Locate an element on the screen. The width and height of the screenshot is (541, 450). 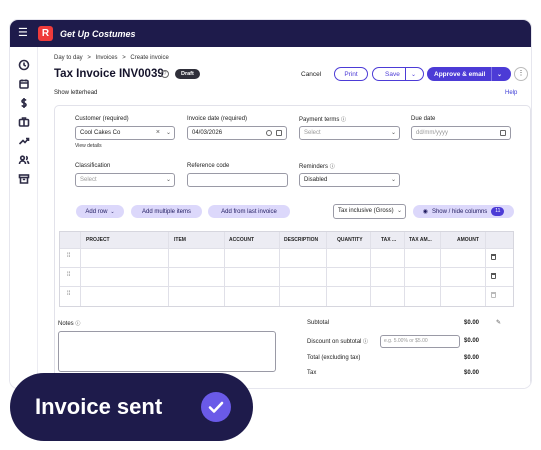
approve-email-button: Approve & email ⌄ is located at coordinates (469, 74).